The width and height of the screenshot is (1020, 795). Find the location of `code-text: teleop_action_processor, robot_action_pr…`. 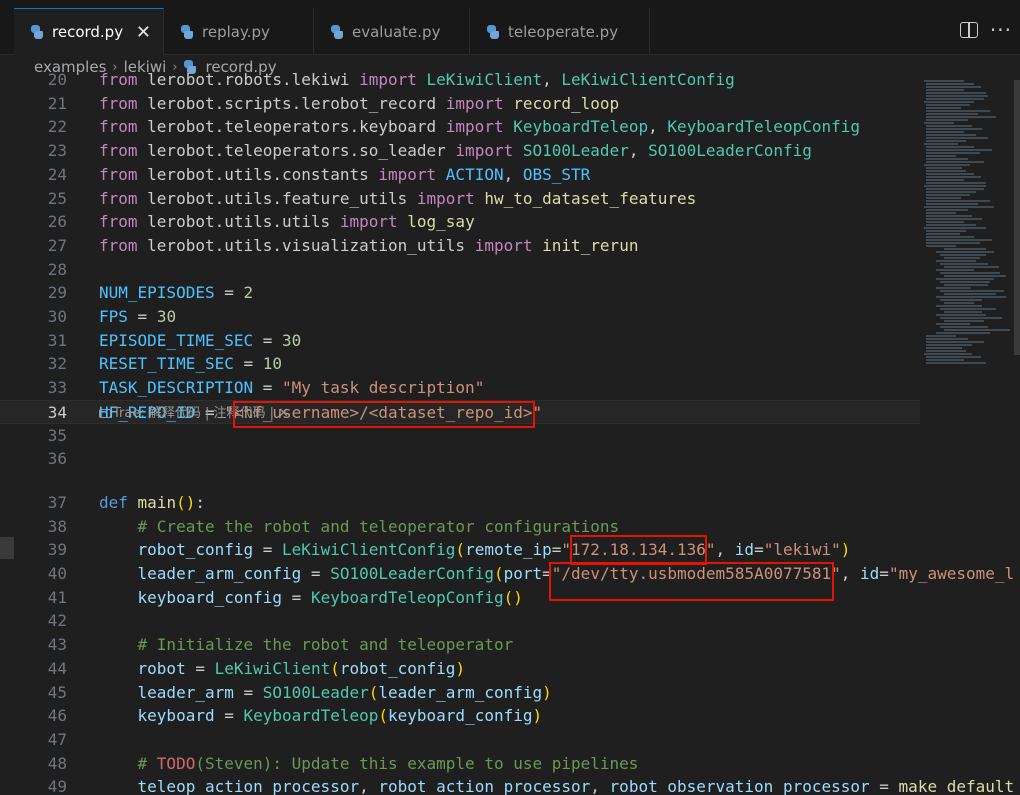

code-text: teleop_action_processor, robot_action_pr… is located at coordinates (576, 786).